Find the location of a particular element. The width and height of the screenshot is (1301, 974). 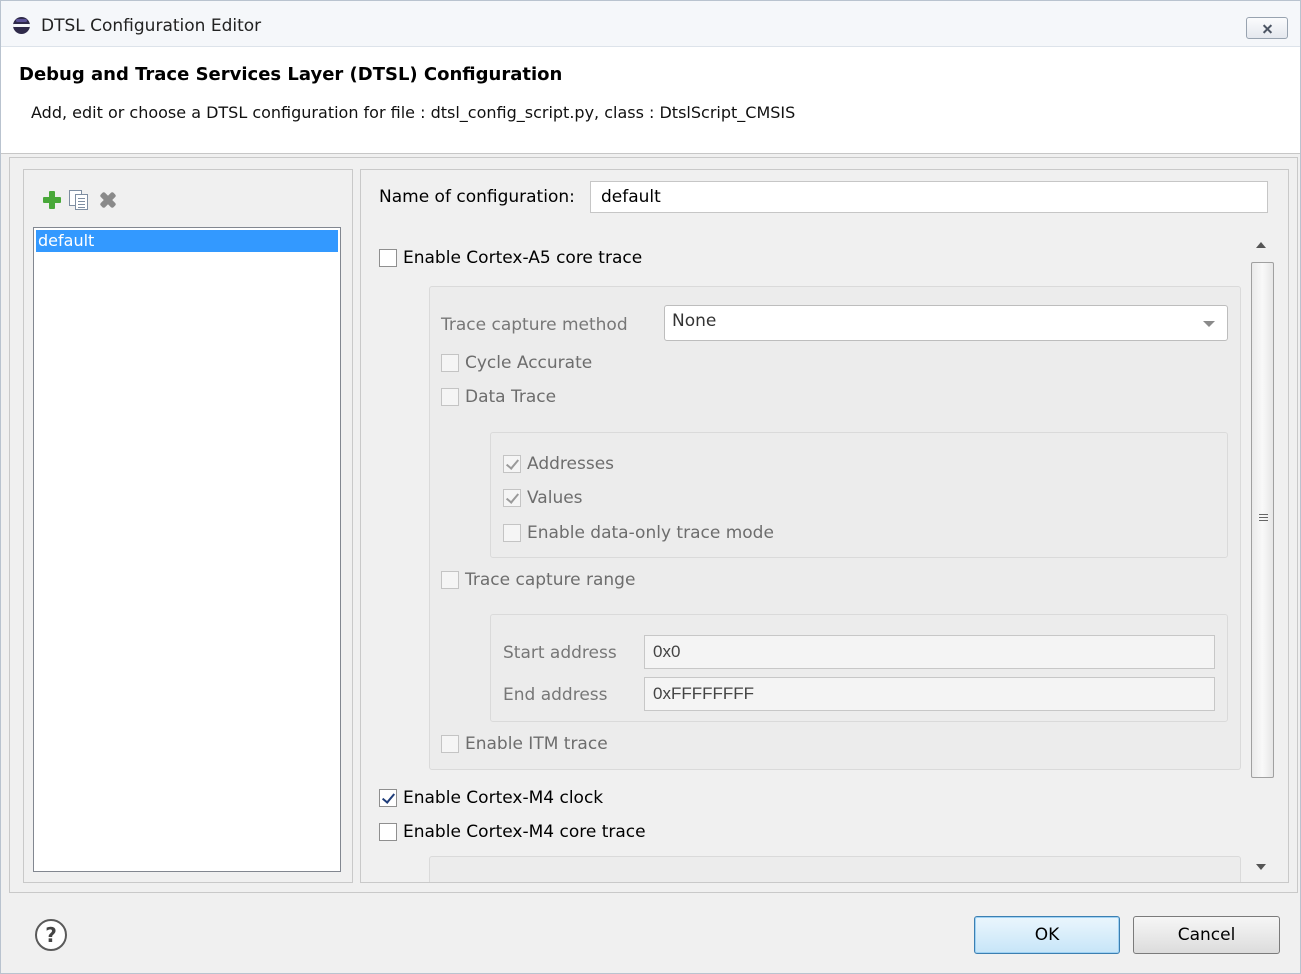

addresses-checkbox: Addresses is located at coordinates (558, 464).